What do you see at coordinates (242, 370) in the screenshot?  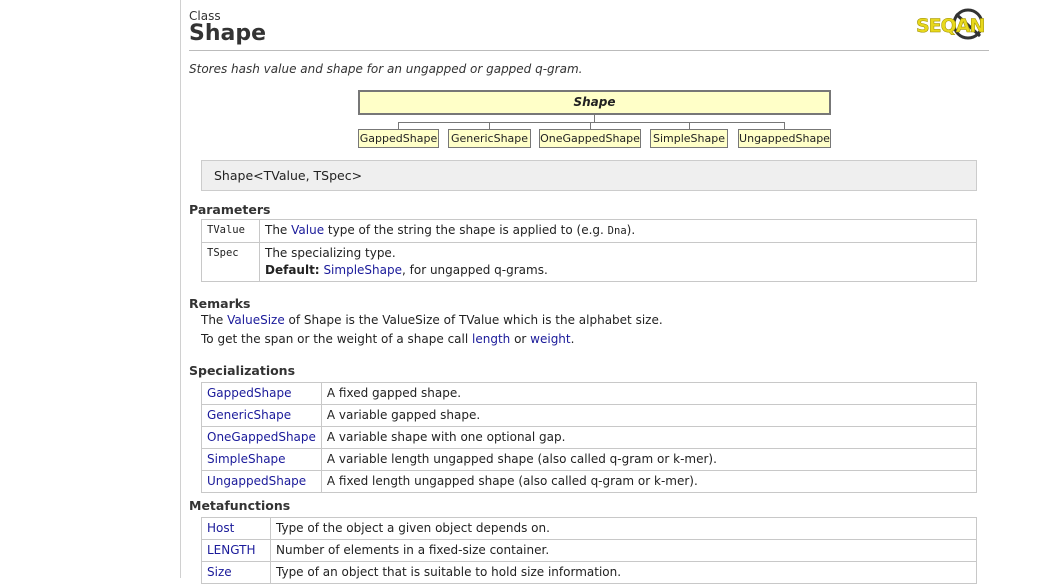 I see `specializations-heading: Specializations` at bounding box center [242, 370].